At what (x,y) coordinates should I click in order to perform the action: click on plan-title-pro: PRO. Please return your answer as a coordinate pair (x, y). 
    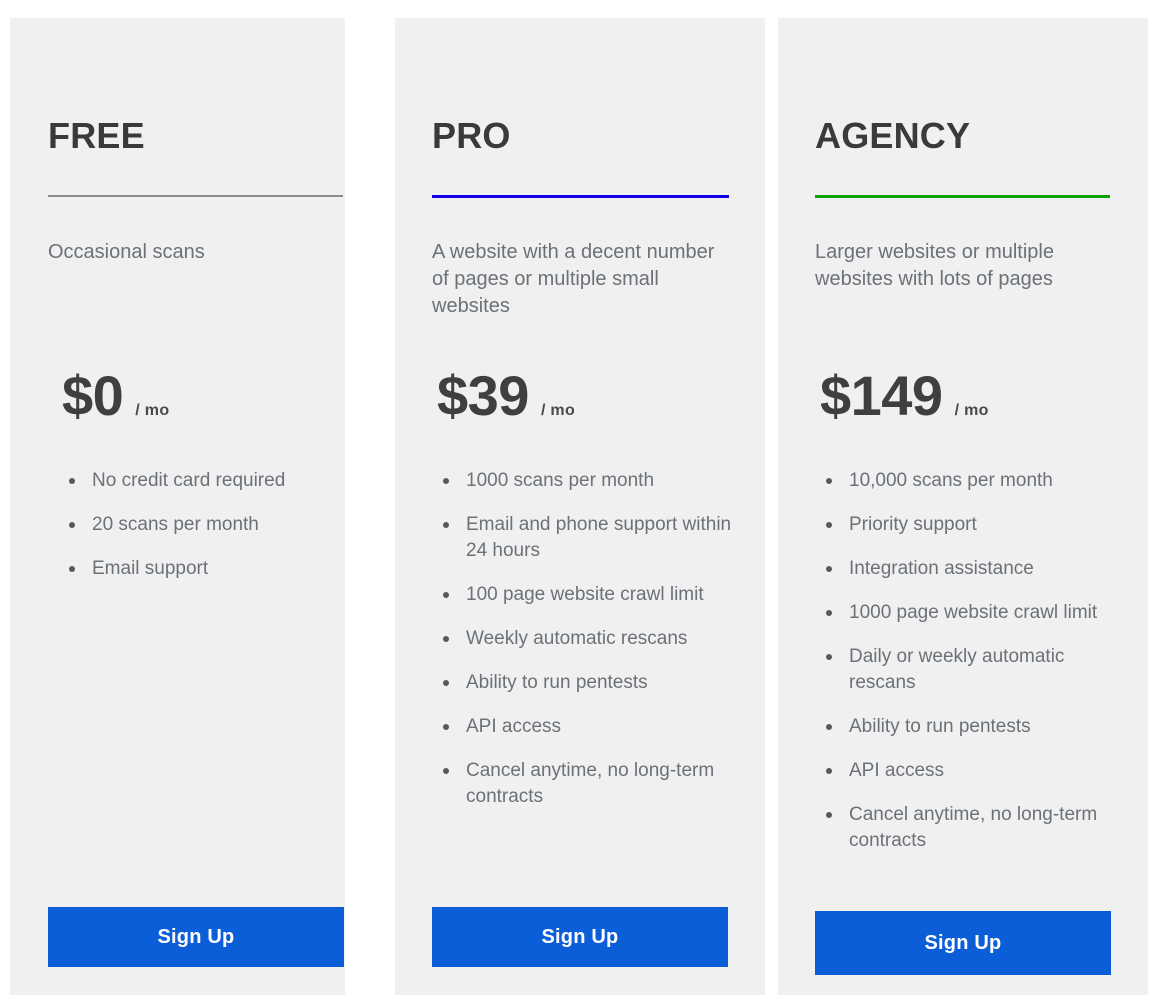
    Looking at the image, I should click on (471, 135).